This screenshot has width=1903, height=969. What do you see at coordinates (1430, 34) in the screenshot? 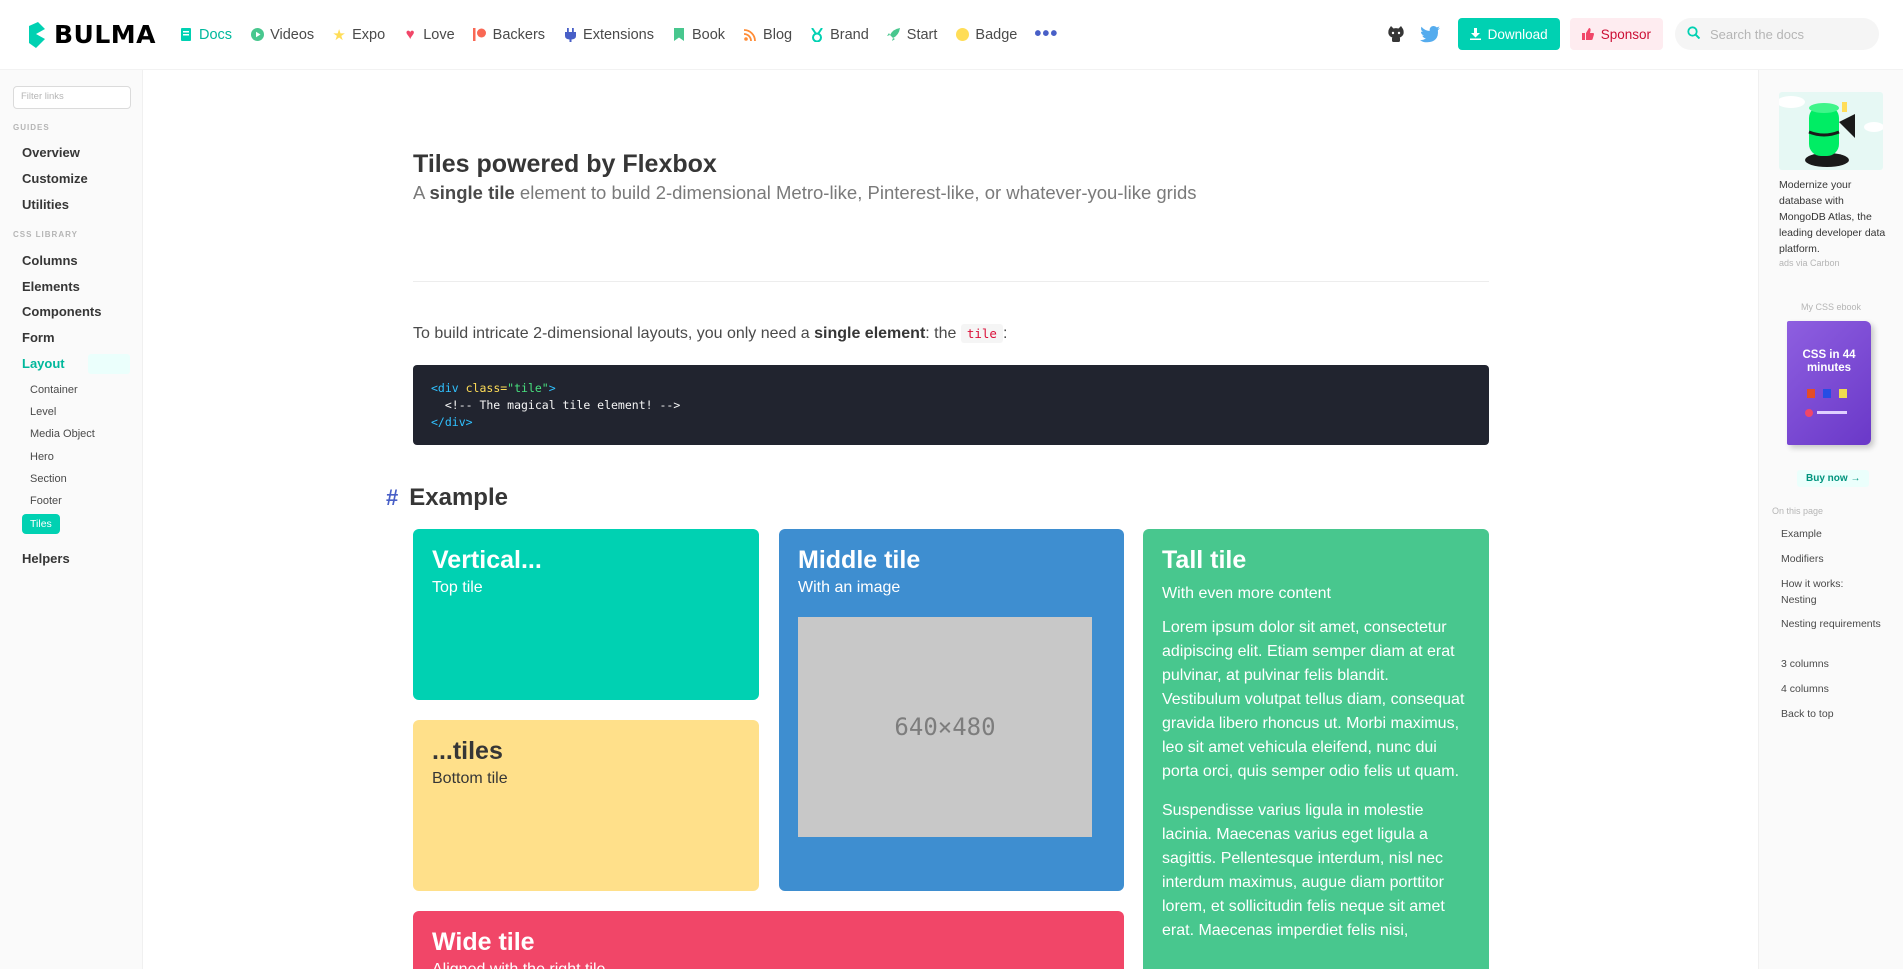
I see `twitter-icon` at bounding box center [1430, 34].